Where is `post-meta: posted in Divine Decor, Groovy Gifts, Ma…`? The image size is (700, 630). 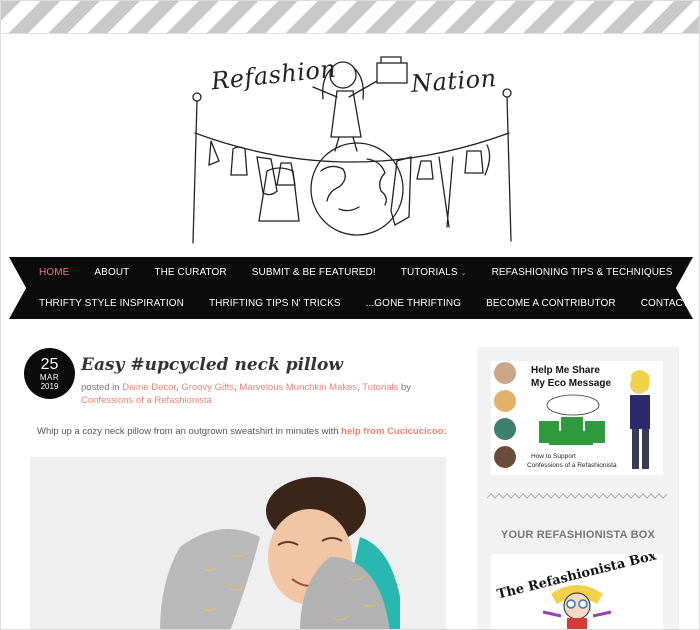 post-meta: posted in Divine Decor, Groovy Gifts, Ma… is located at coordinates (246, 394).